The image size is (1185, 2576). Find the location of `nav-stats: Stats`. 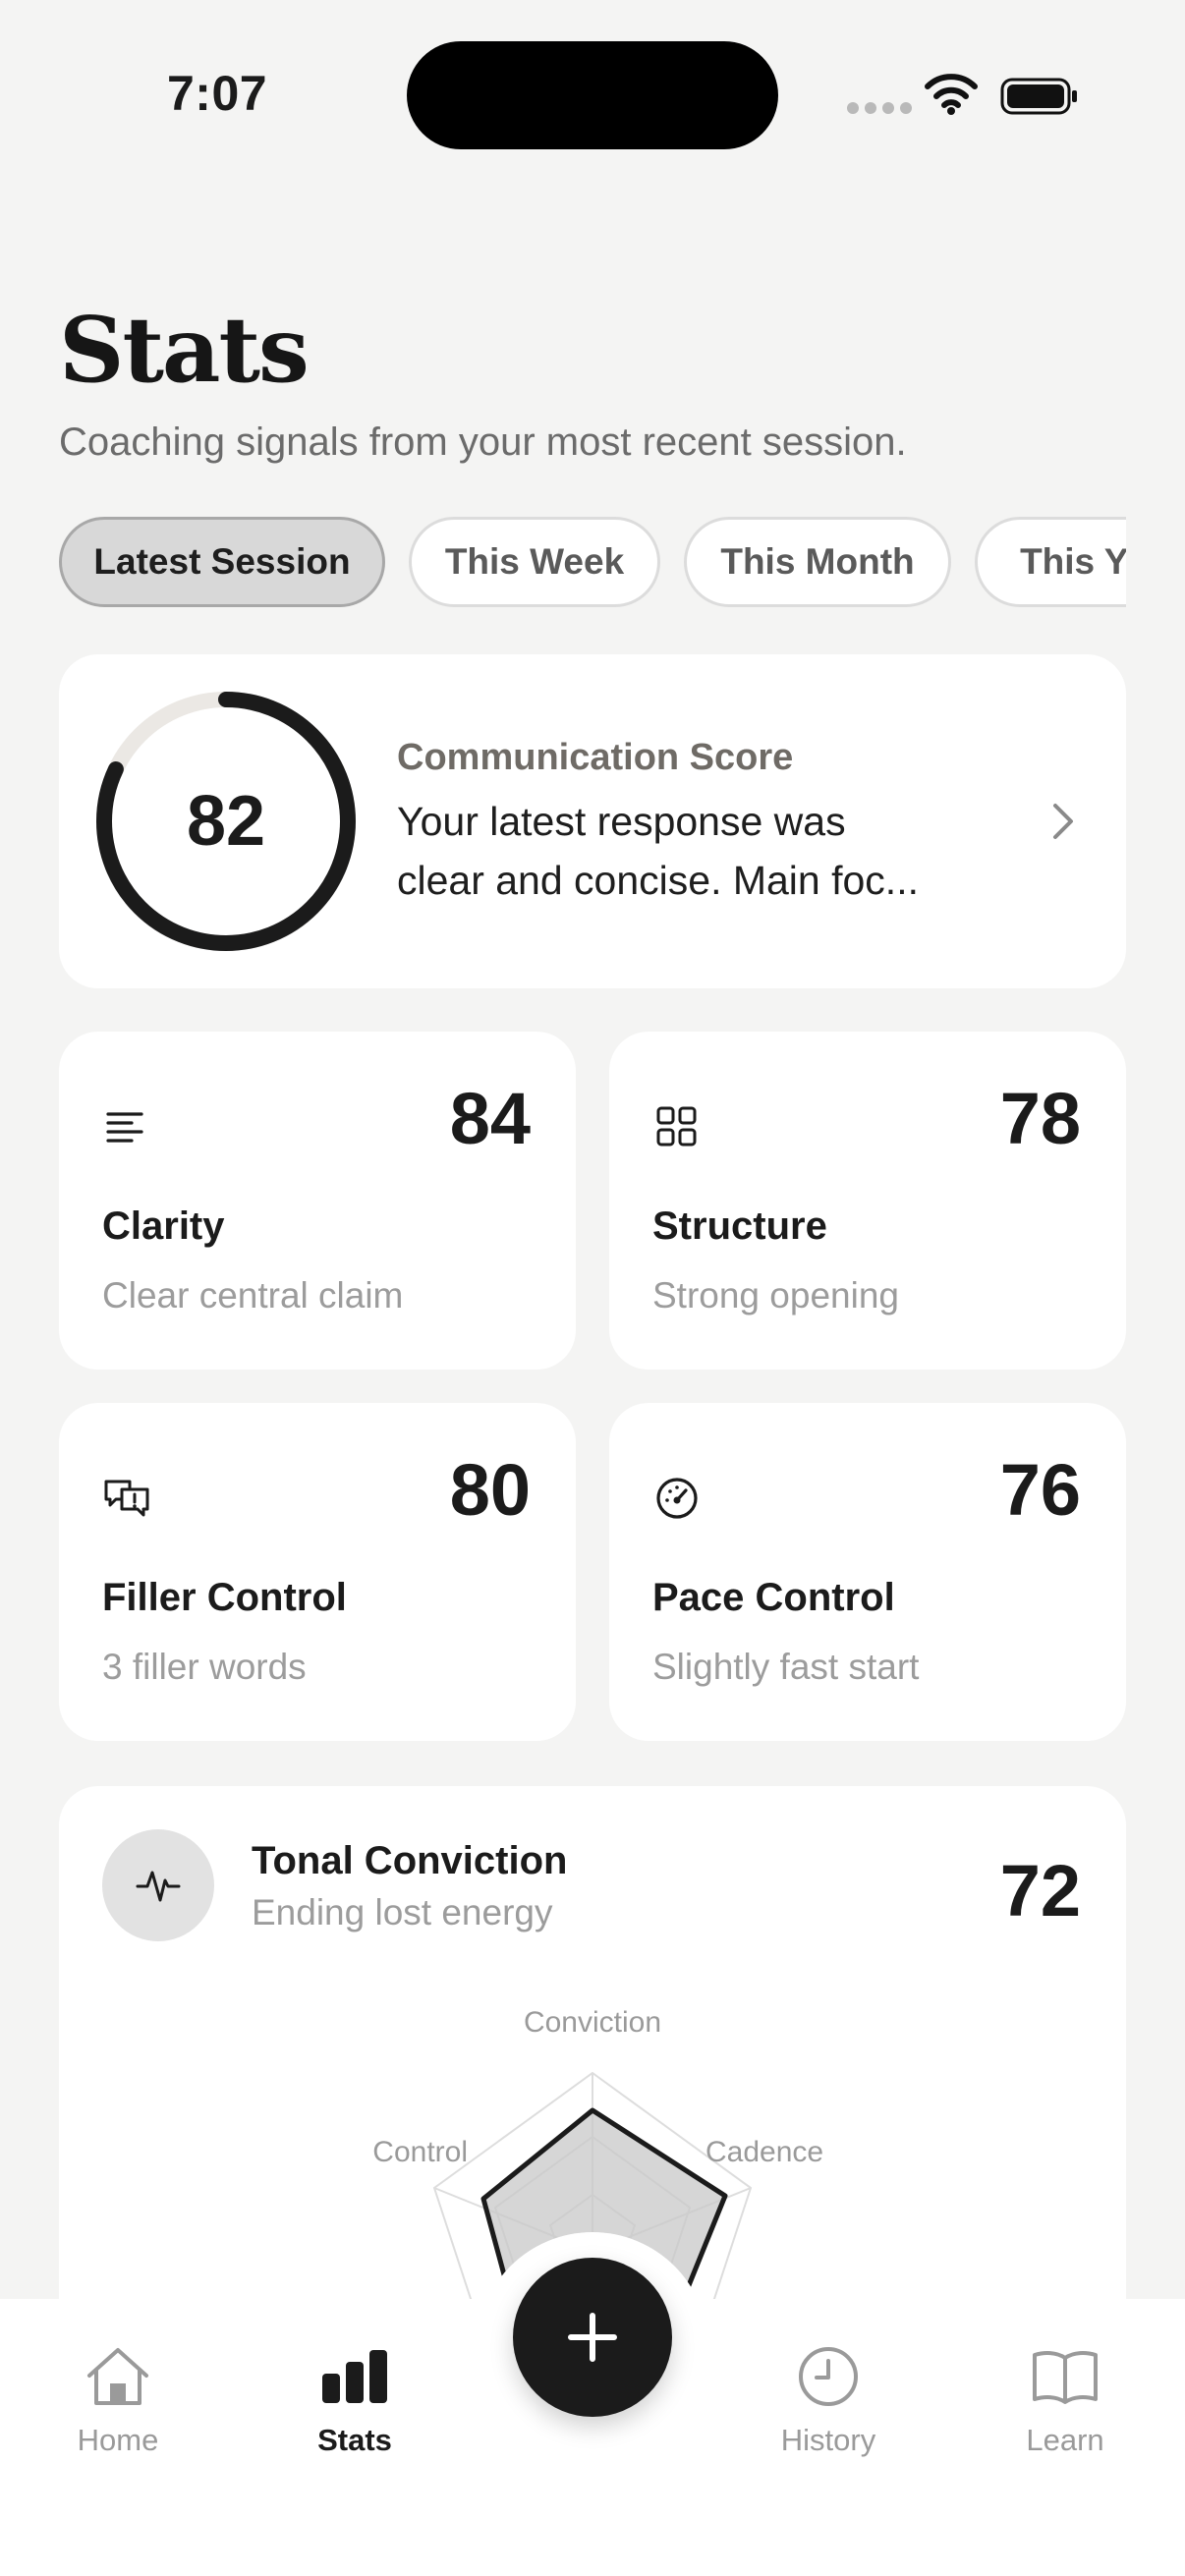

nav-stats: Stats is located at coordinates (354, 2399).